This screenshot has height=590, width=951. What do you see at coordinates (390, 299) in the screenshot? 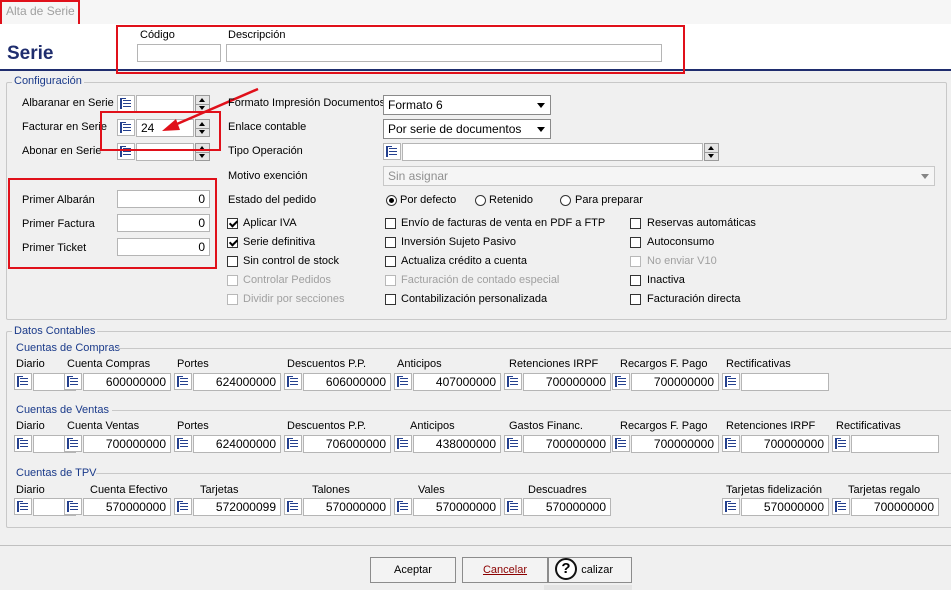
I see `contabilizacion-personalizada-checkbox` at bounding box center [390, 299].